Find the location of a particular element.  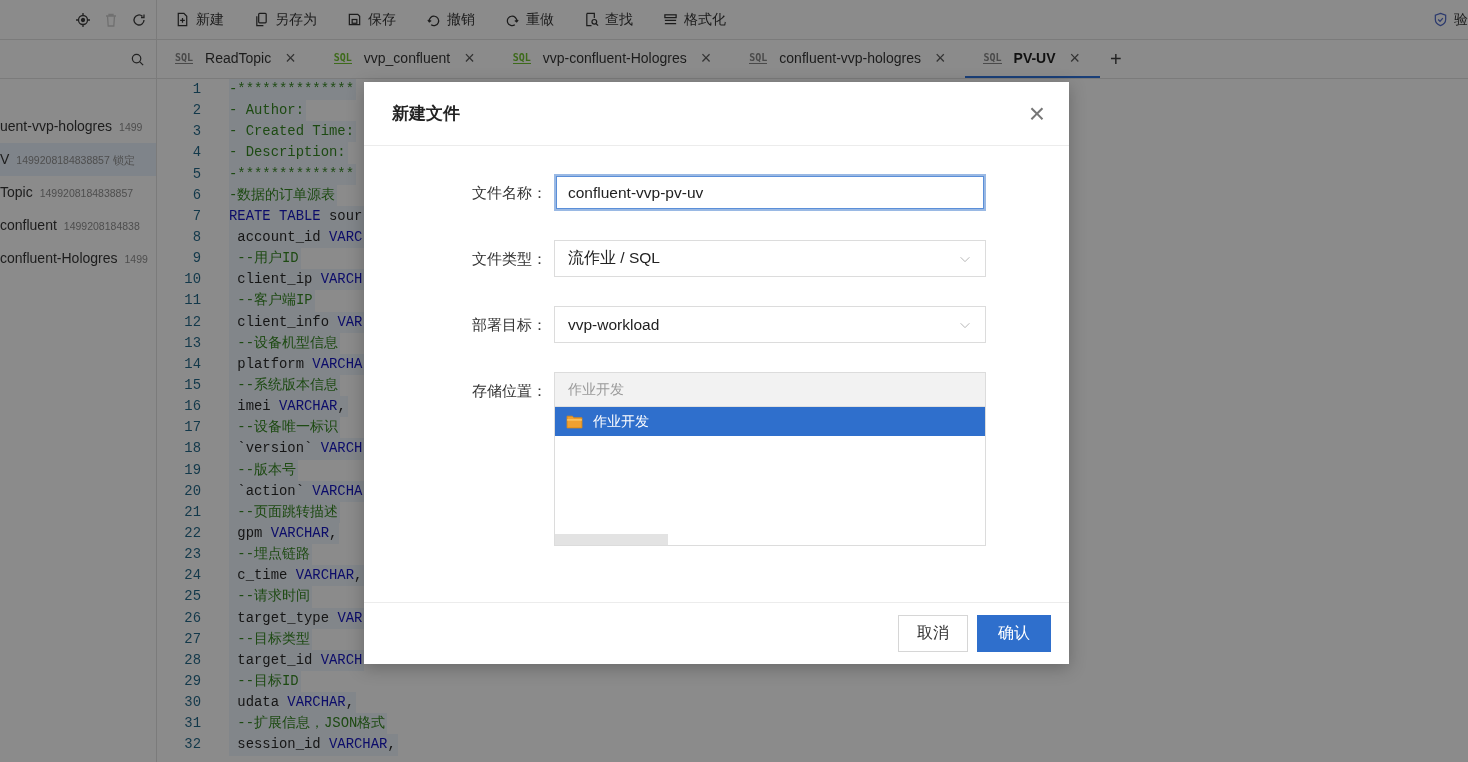

shield-icon is located at coordinates (1440, 19).